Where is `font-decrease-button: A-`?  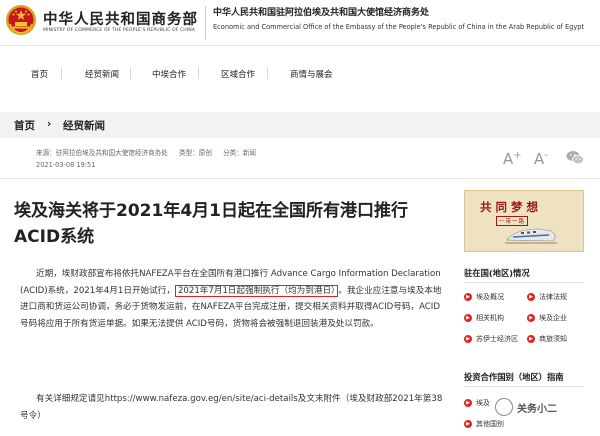
font-decrease-button: A- is located at coordinates (541, 159).